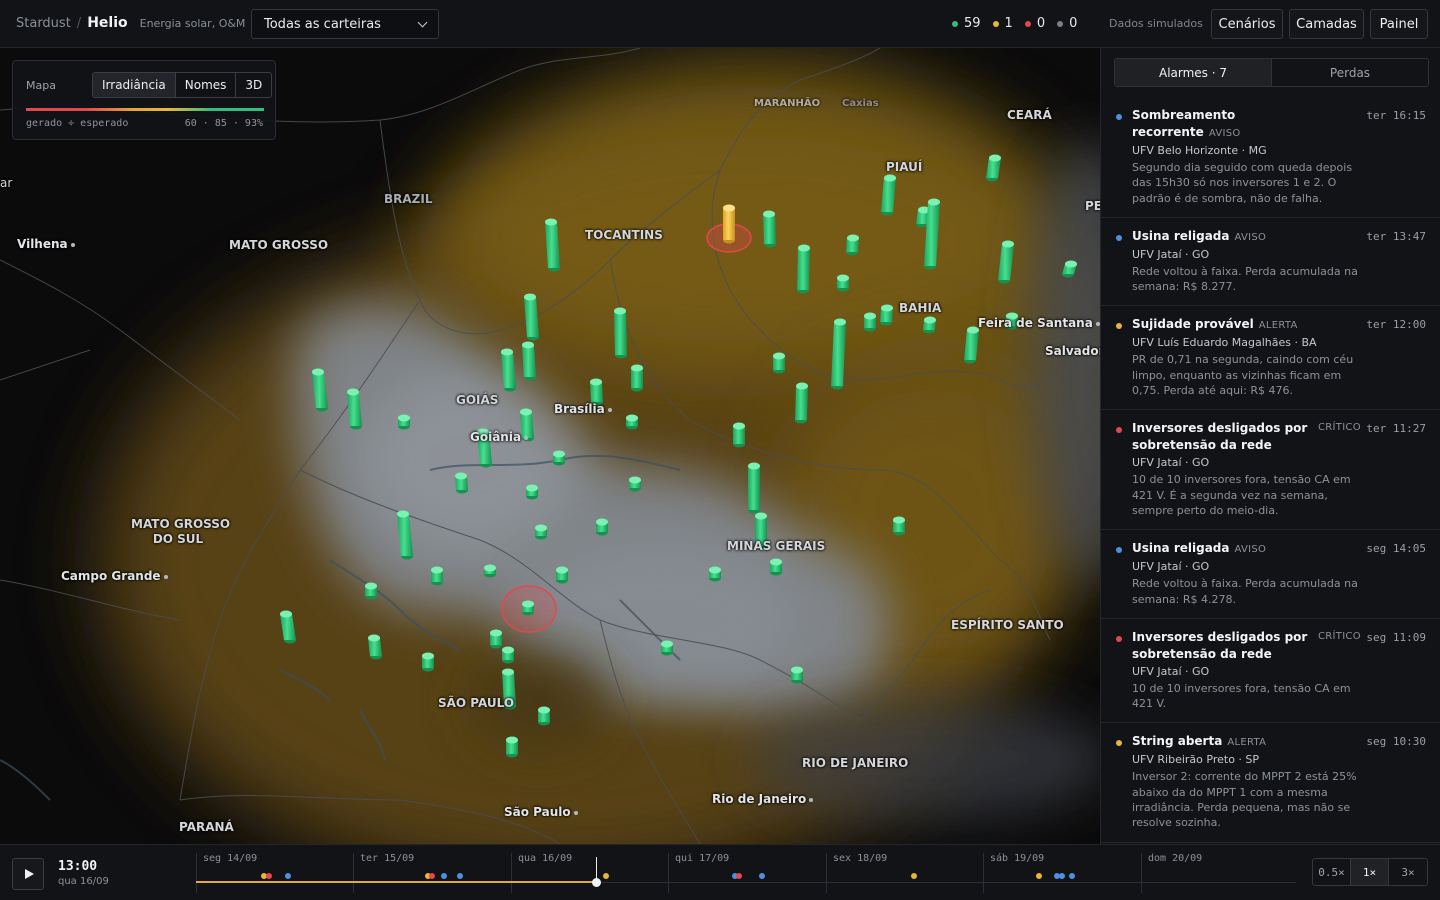  What do you see at coordinates (596, 882) in the screenshot?
I see `timeline-scrubber-handle` at bounding box center [596, 882].